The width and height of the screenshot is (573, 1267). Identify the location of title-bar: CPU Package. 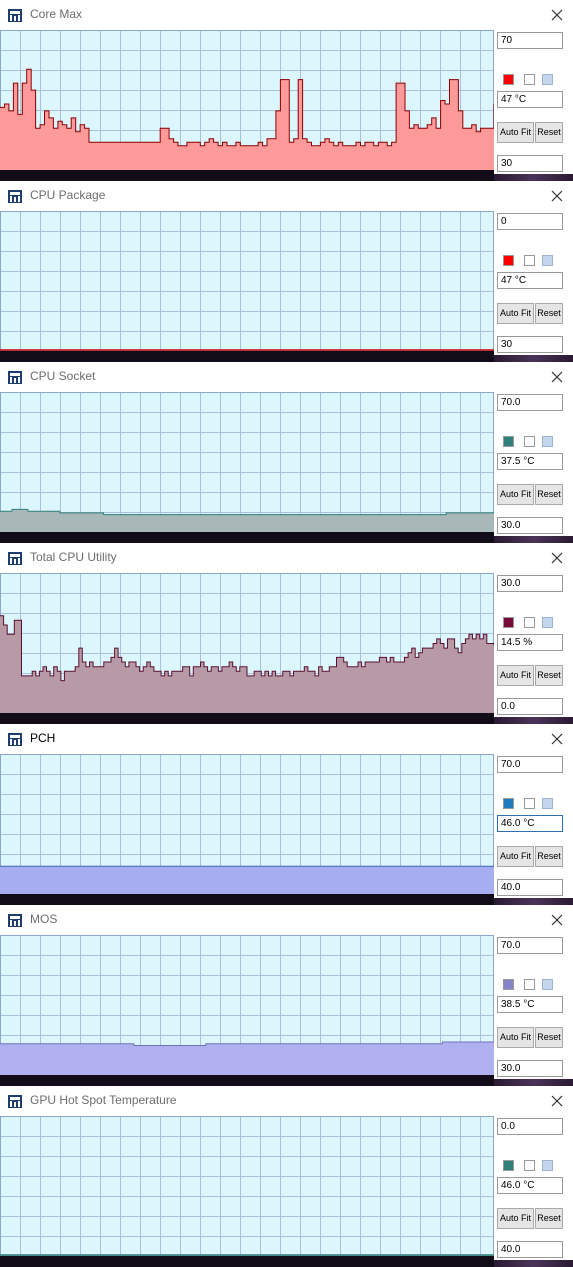
(286, 196).